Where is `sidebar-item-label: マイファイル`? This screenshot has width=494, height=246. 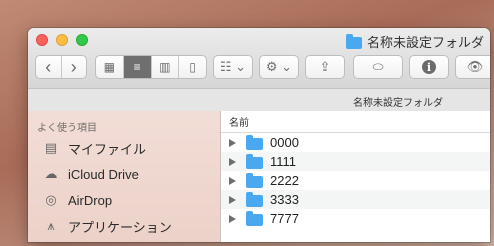
sidebar-item-label: マイファイル is located at coordinates (107, 149).